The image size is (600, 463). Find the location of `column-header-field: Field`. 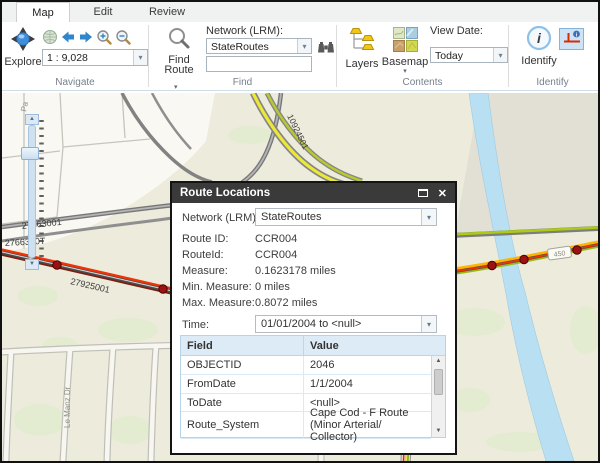

column-header-field: Field is located at coordinates (242, 345).